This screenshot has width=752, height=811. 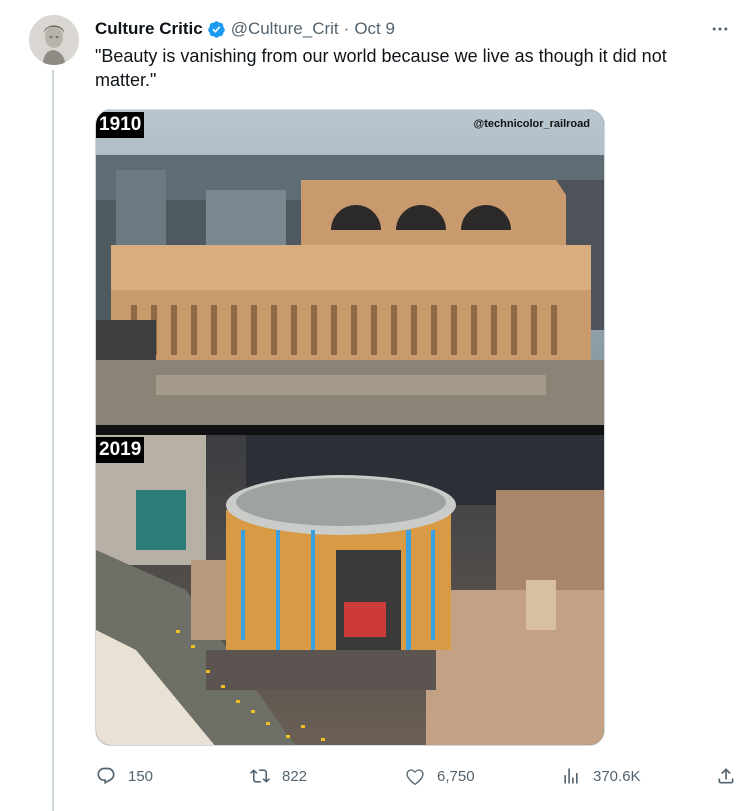 I want to click on tweet-actions-bar: 150 822 6,750 370.6K, so click(x=419, y=776).